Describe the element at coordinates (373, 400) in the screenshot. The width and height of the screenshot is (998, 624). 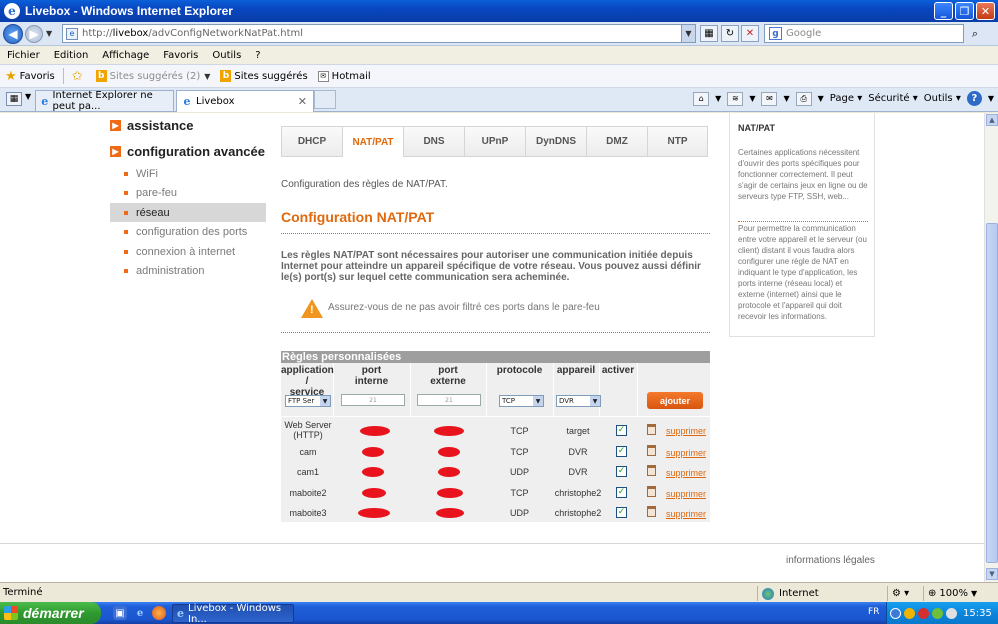
I see `internal-port-input: 21` at that location.